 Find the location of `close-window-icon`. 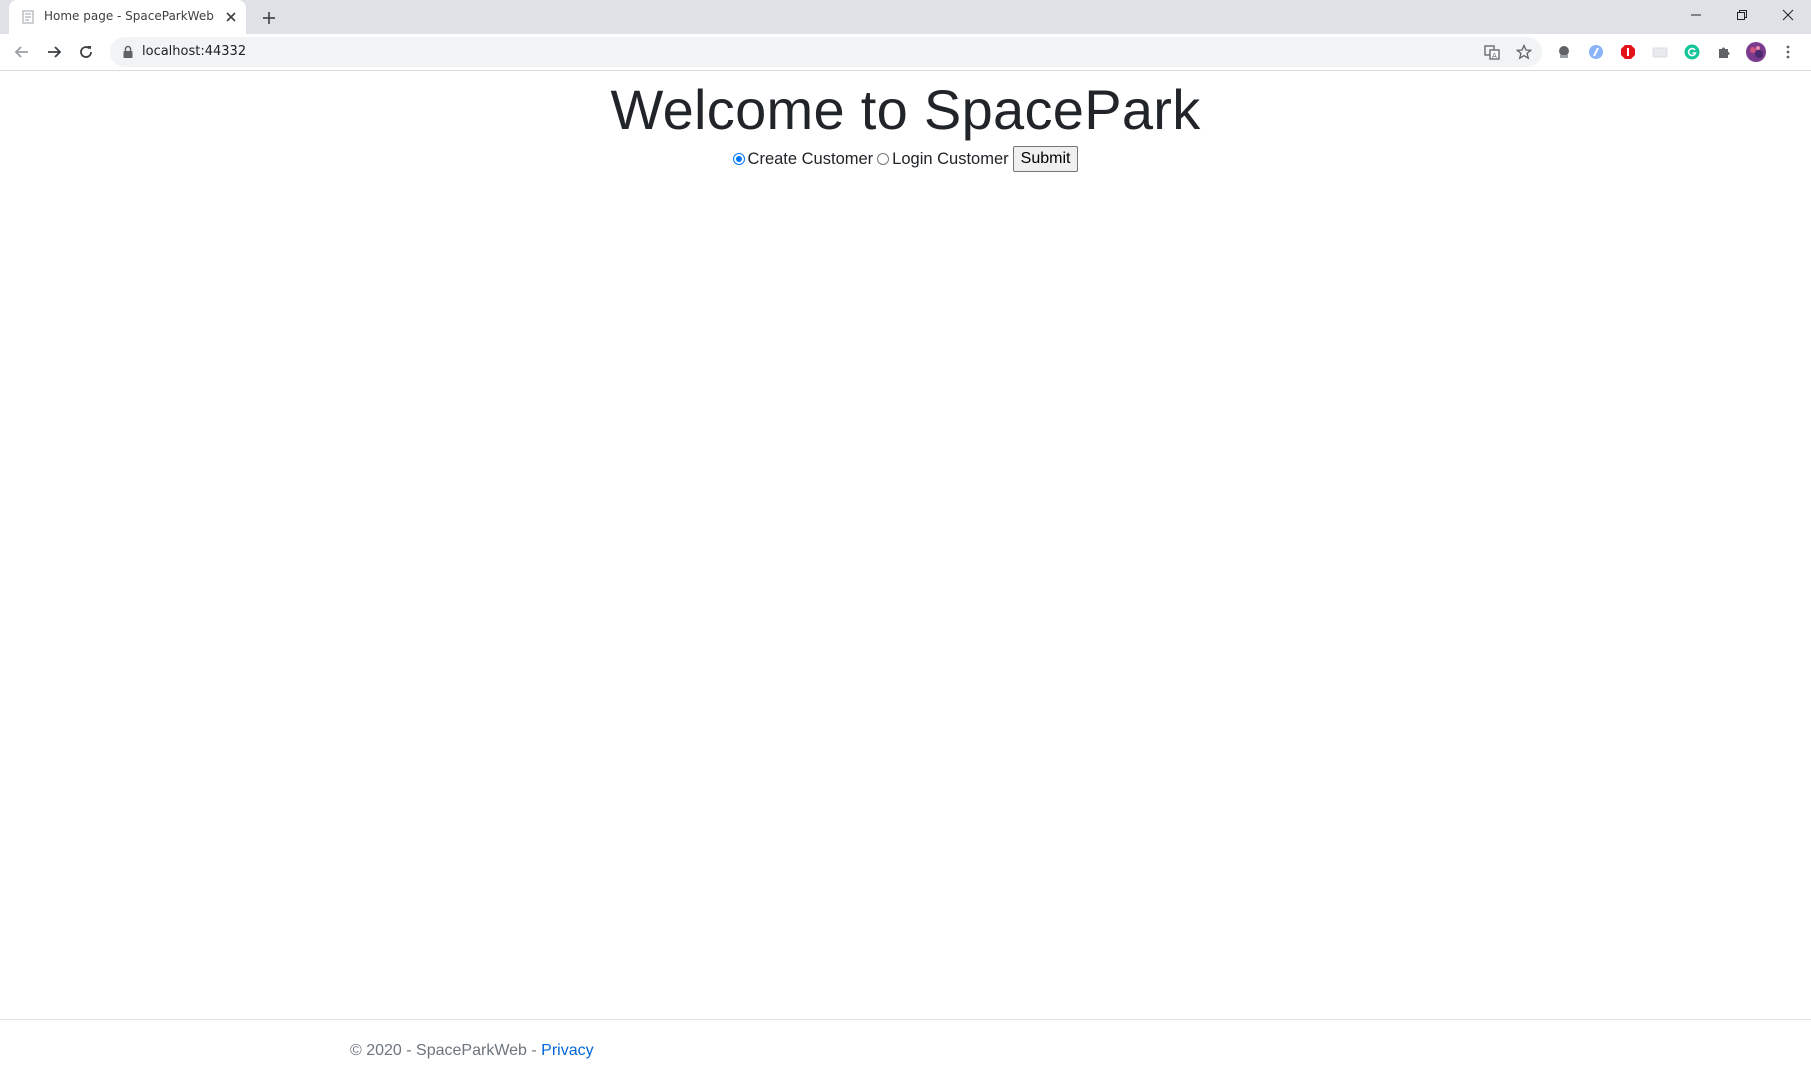

close-window-icon is located at coordinates (1788, 15).